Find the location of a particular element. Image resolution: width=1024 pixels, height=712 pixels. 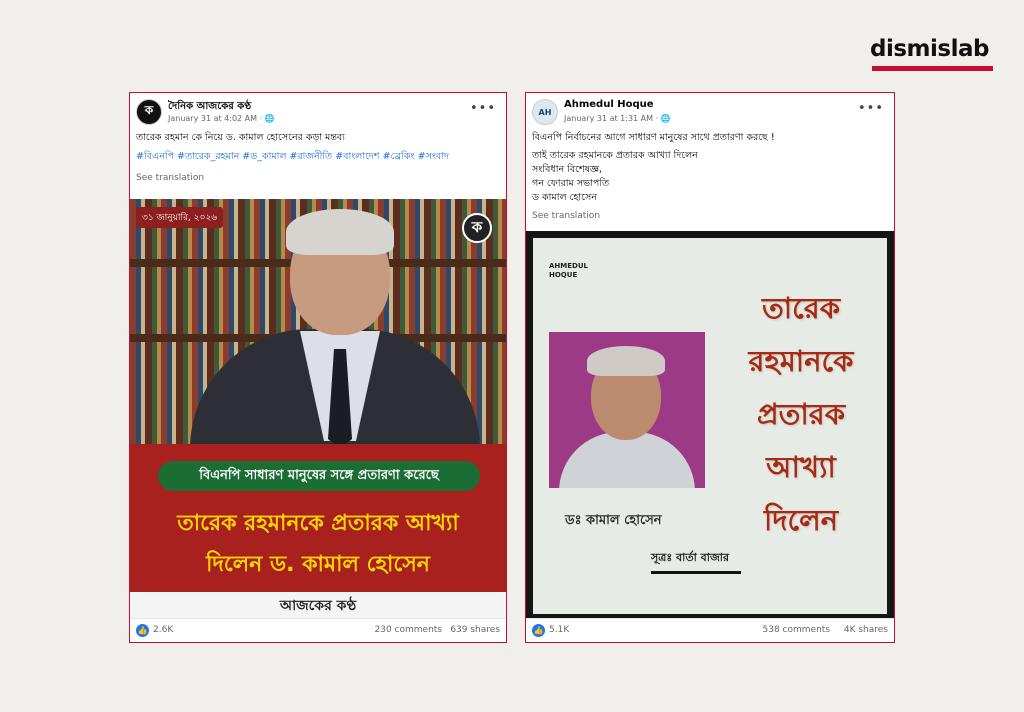

quote-line-3: প্রতারক is located at coordinates (801, 414).